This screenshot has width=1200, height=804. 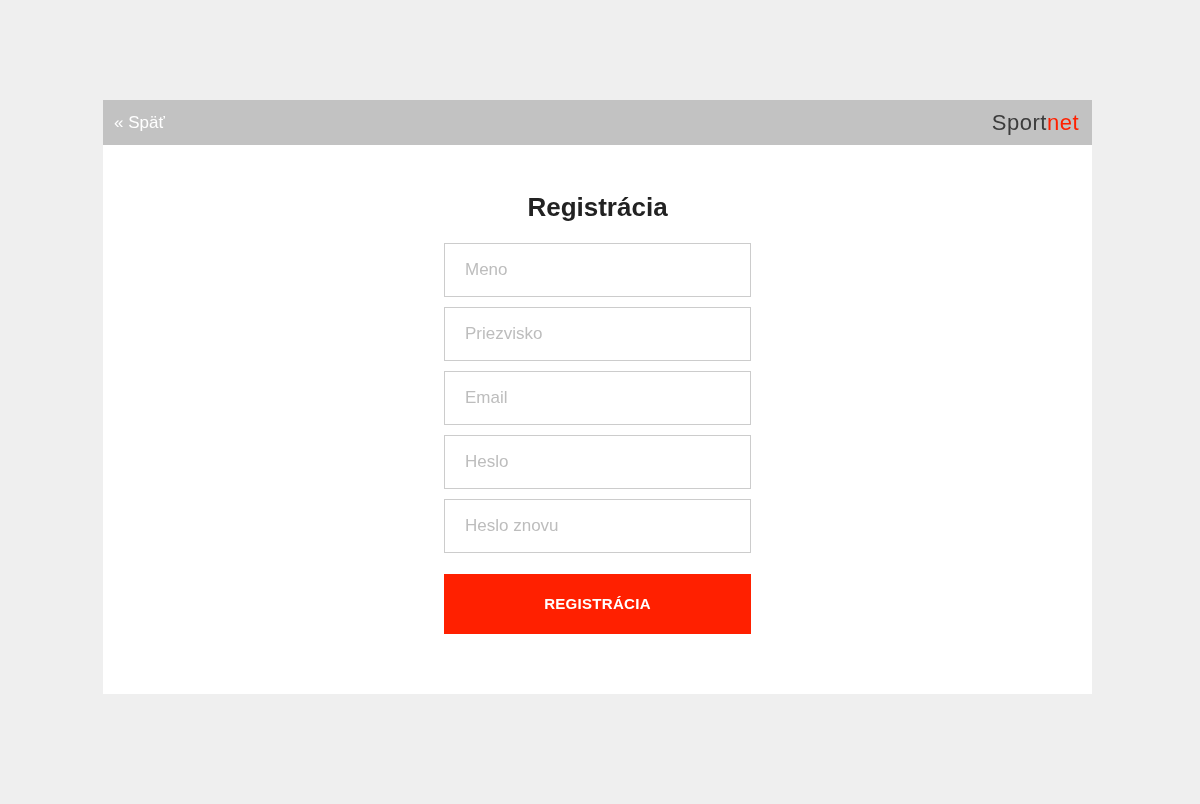 What do you see at coordinates (597, 207) in the screenshot?
I see `form-title: Registrácia` at bounding box center [597, 207].